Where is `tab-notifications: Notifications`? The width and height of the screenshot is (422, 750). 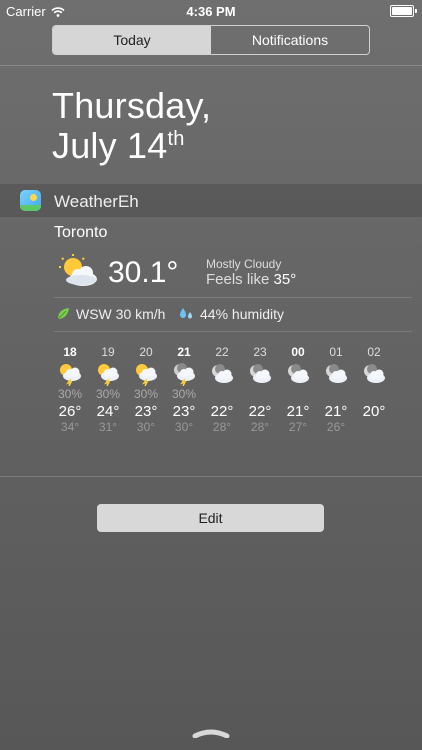 tab-notifications: Notifications is located at coordinates (290, 40).